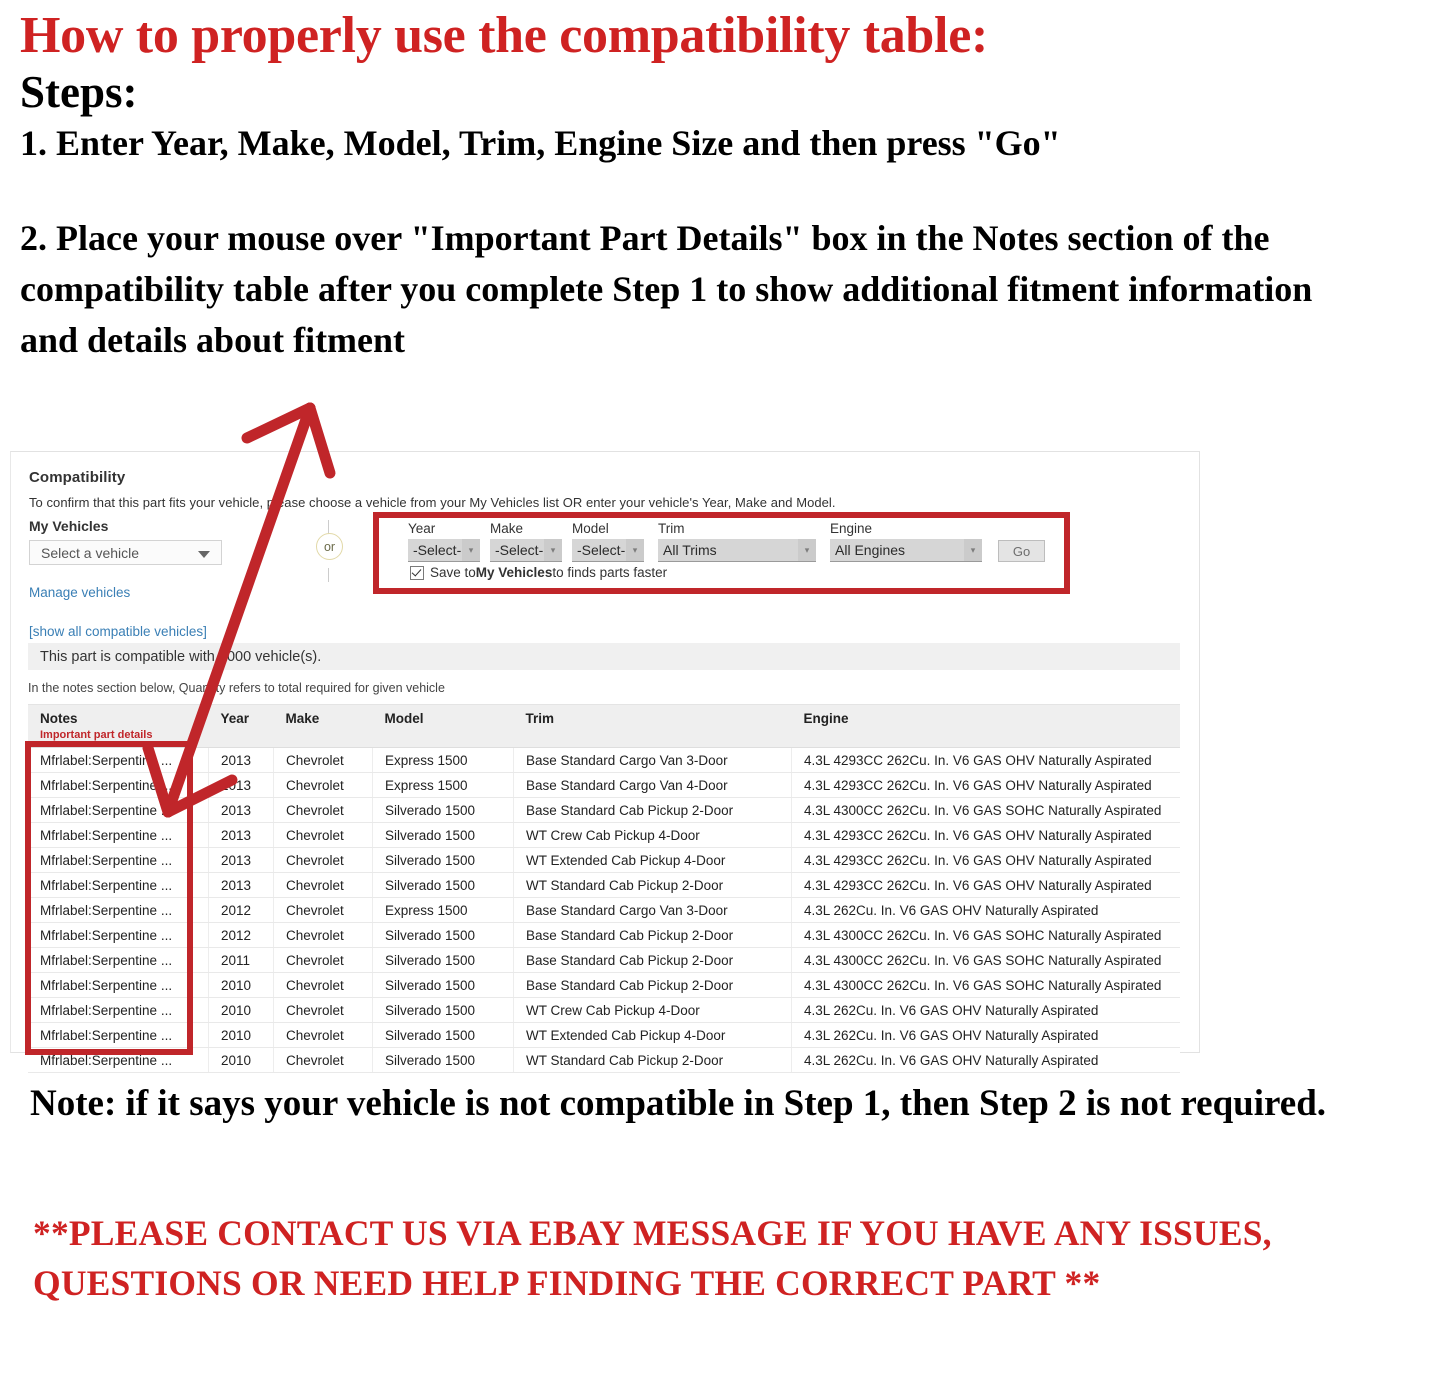 This screenshot has height=1393, width=1445. Describe the element at coordinates (328, 527) in the screenshot. I see `or-divider-line-top` at that location.